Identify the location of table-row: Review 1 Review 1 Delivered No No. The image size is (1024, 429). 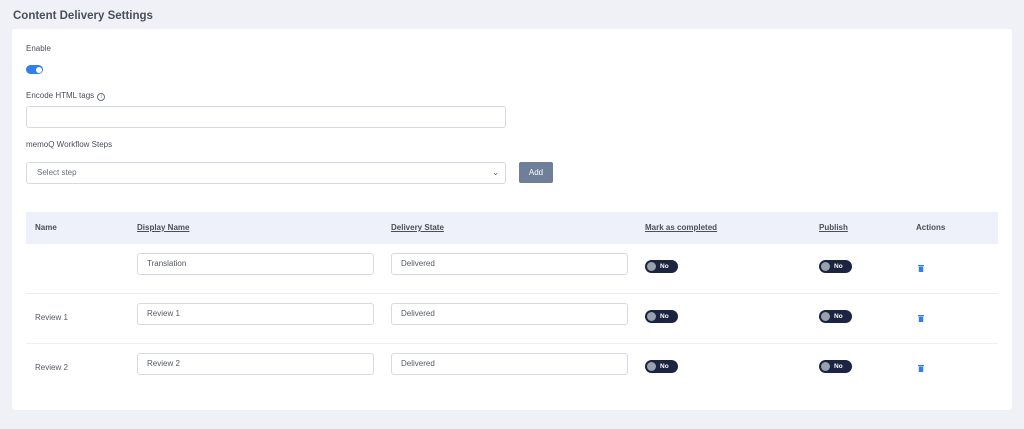
(512, 319).